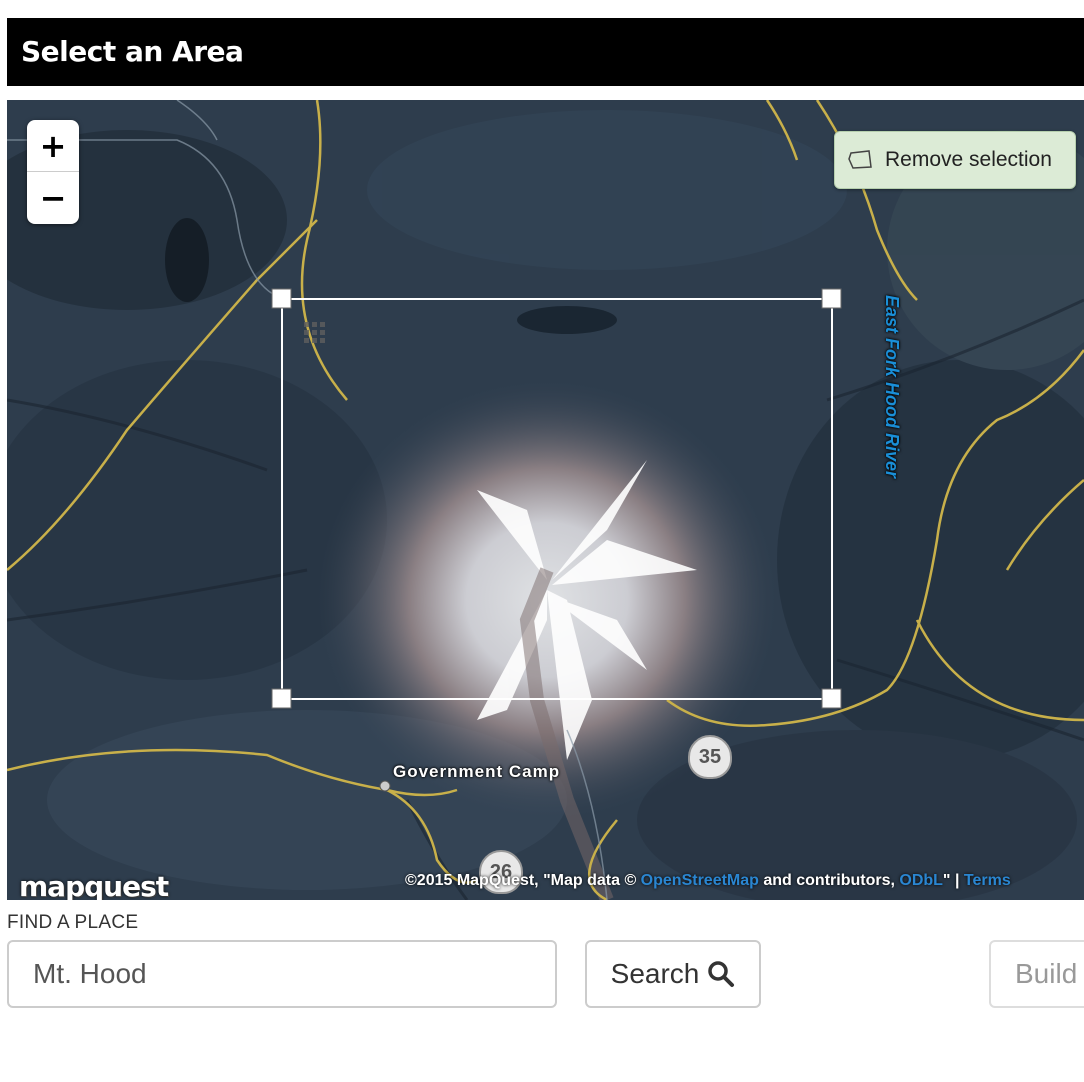 The height and width of the screenshot is (1082, 1084). What do you see at coordinates (94, 885) in the screenshot?
I see `mapquest-logo: mapquest` at bounding box center [94, 885].